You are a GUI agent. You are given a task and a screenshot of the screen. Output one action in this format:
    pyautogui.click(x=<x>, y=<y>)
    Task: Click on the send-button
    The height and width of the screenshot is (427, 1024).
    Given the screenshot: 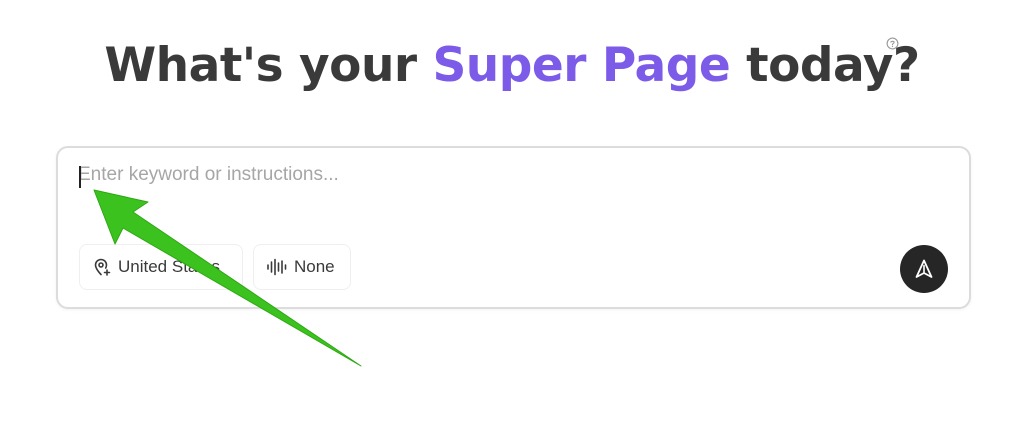 What is the action you would take?
    pyautogui.click(x=924, y=269)
    